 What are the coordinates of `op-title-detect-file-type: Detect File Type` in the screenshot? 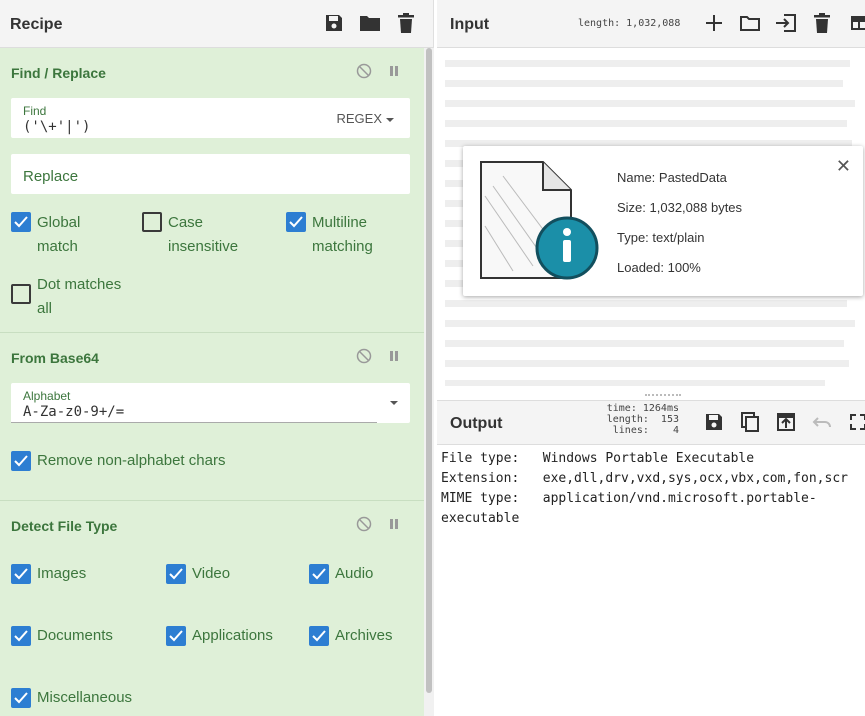 It's located at (64, 526).